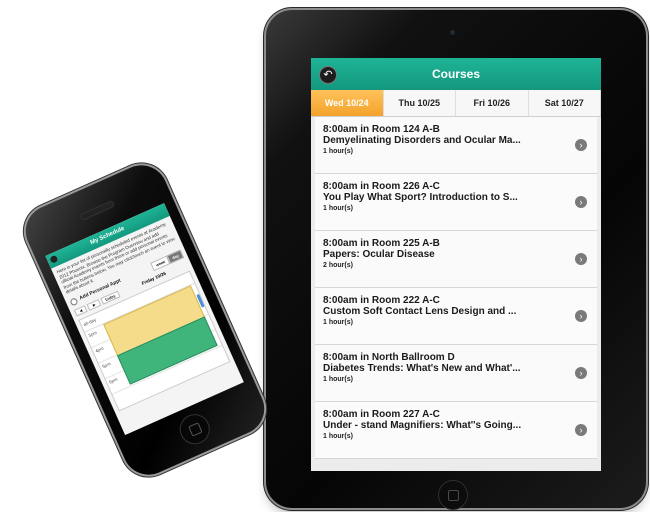 The image size is (650, 512). Describe the element at coordinates (389, 357) in the screenshot. I see `course-time-room: 8:00am in North Ballroom D` at that location.